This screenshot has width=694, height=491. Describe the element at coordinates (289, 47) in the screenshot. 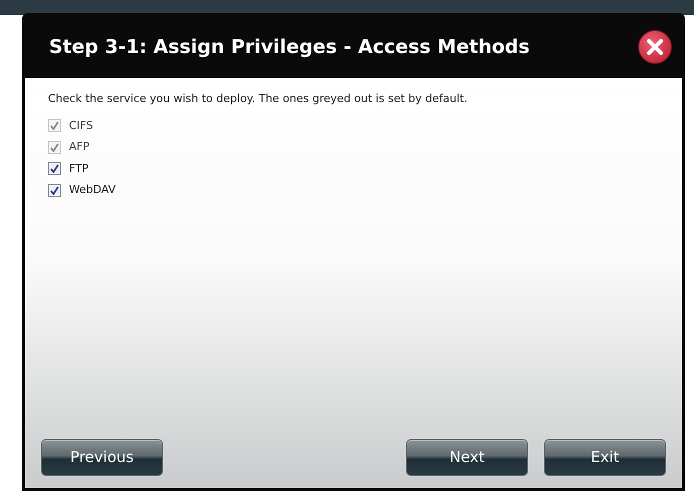

I see `dialog-title: Step 3-1: Assign Privileges - Access Methods` at that location.